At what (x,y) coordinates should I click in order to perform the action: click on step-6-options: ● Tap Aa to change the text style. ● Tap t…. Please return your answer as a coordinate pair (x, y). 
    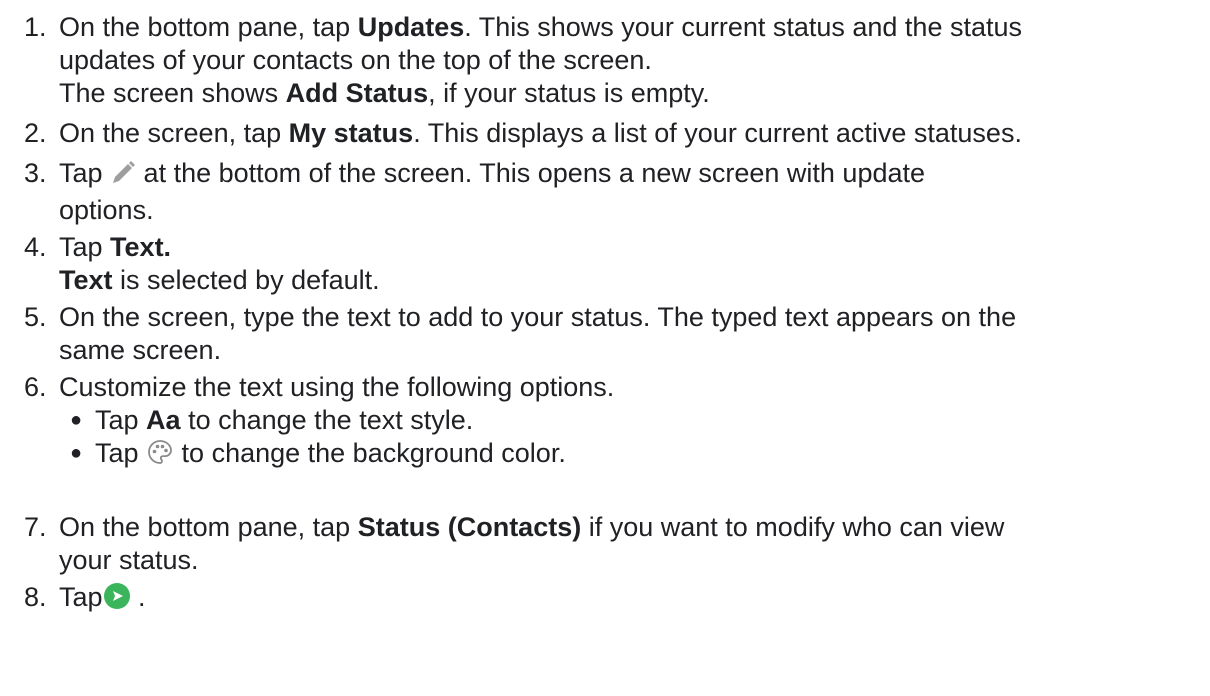
    Looking at the image, I should click on (605, 439).